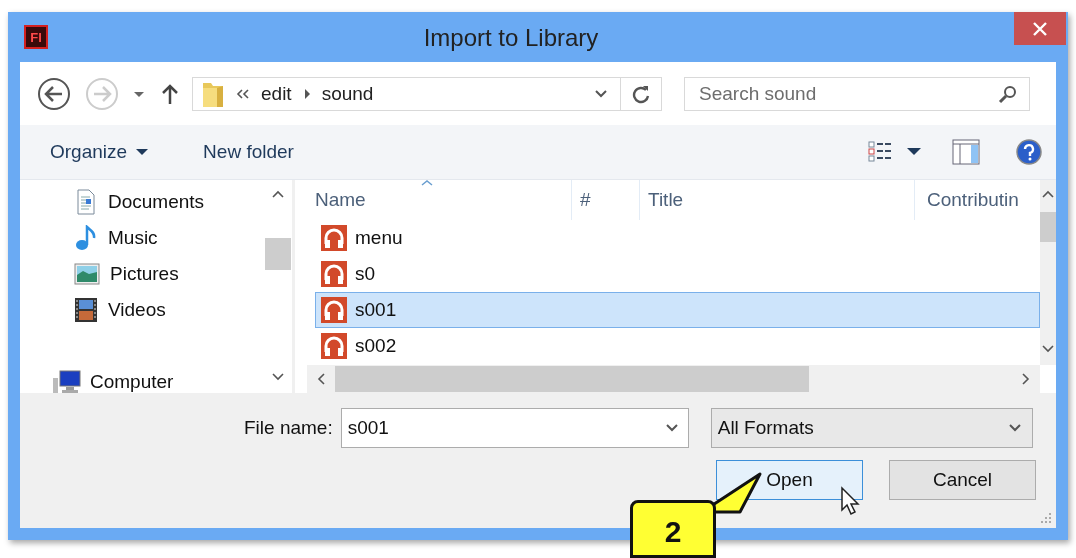 This screenshot has width=1076, height=558. What do you see at coordinates (86, 202) in the screenshot?
I see `document-icon` at bounding box center [86, 202].